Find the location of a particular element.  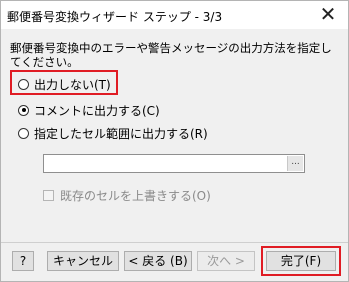

help-button: ? is located at coordinates (23, 261).